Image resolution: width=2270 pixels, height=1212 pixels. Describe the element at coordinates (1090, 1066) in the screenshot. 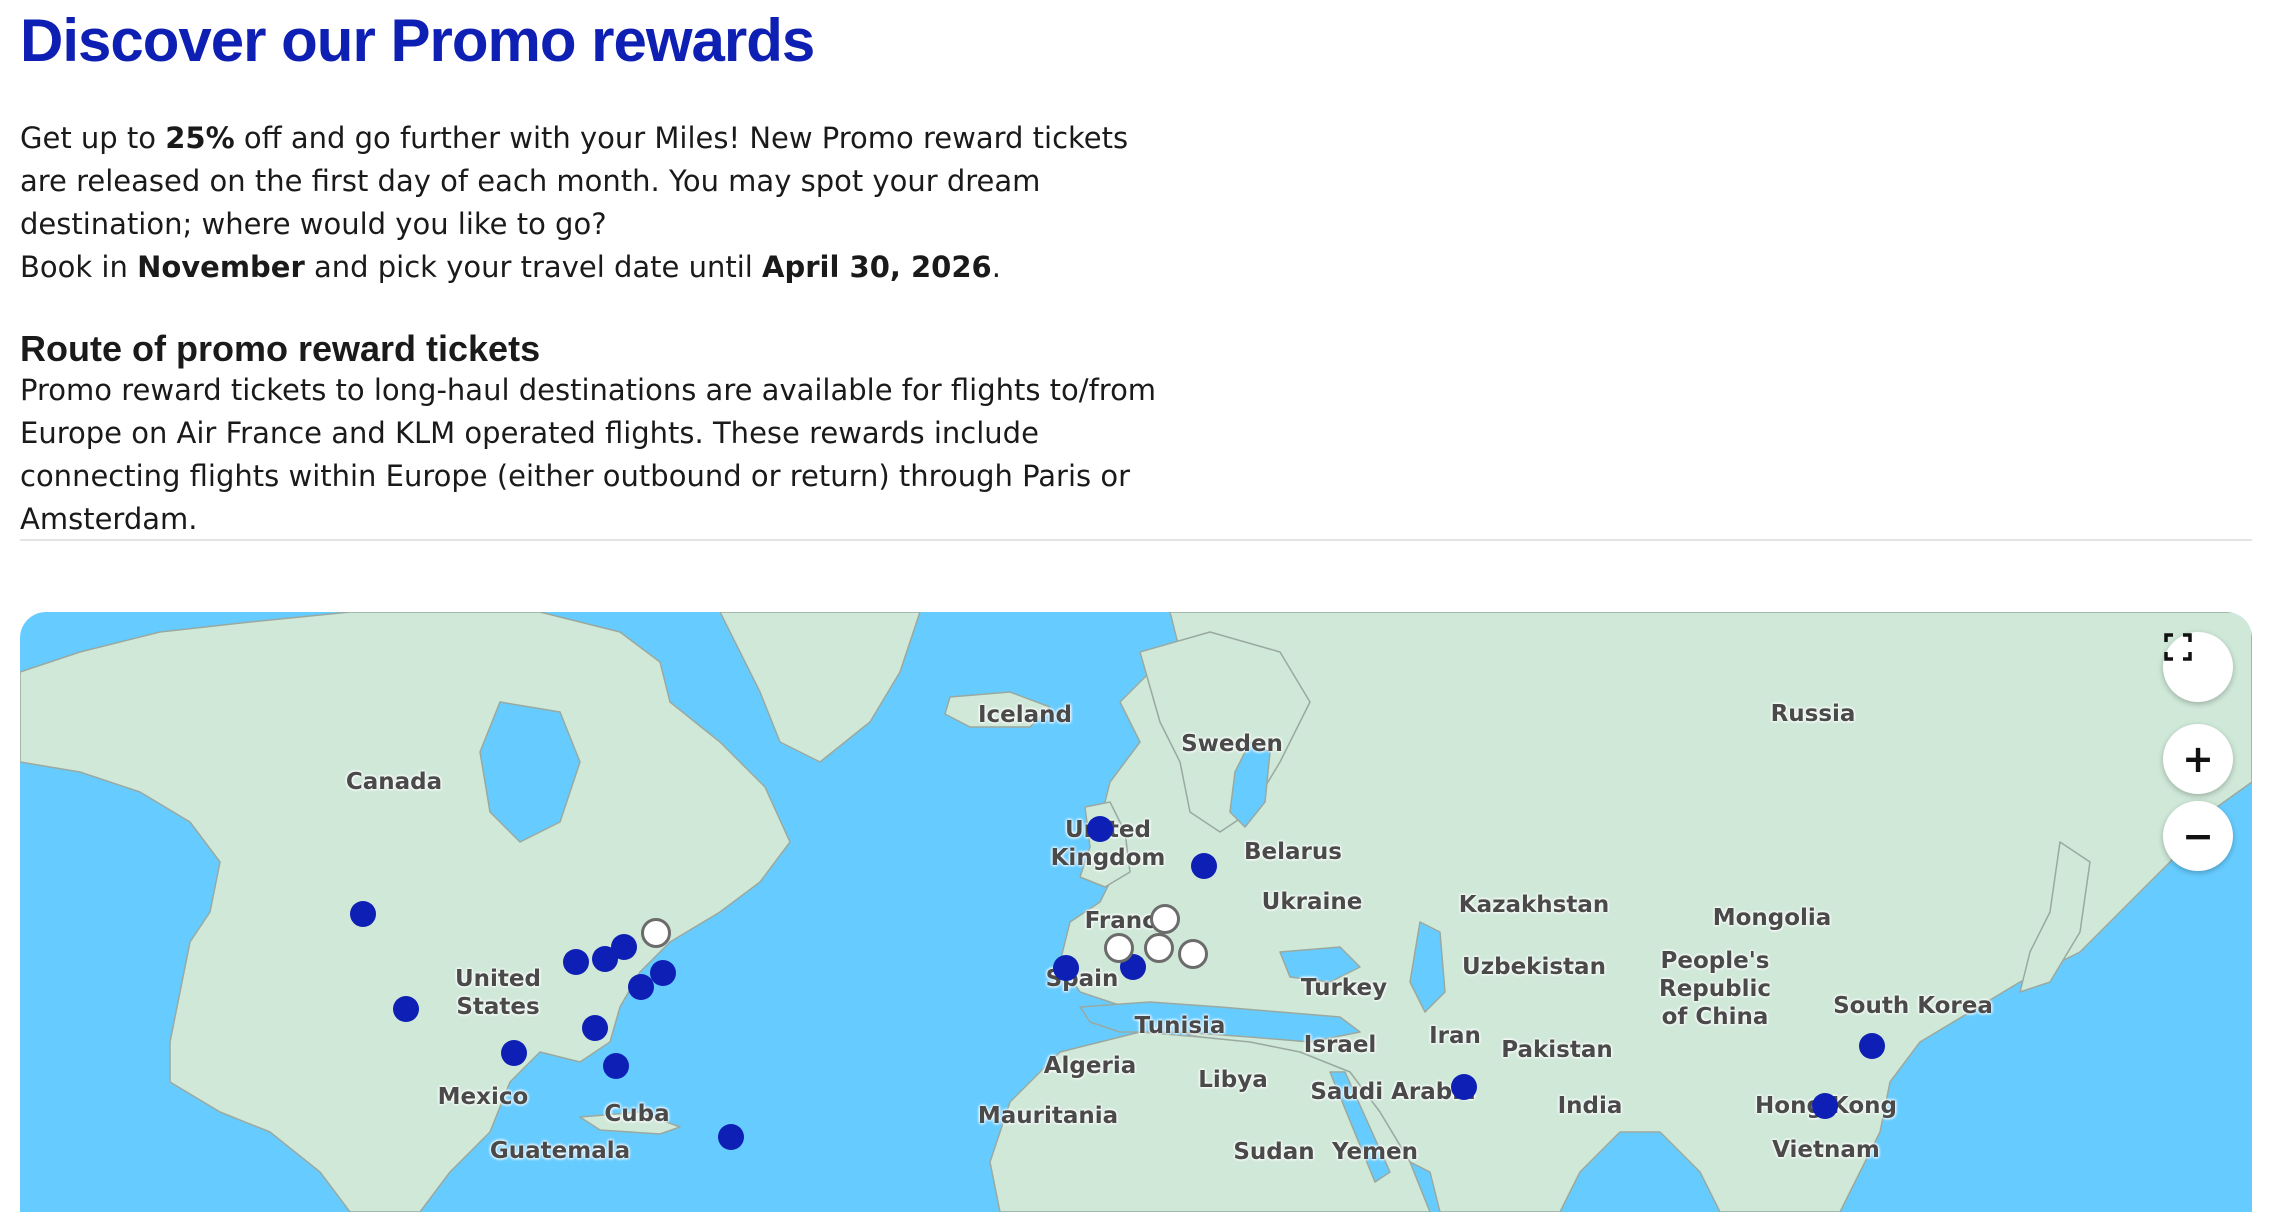

I see `map-label-algeria: Algeria` at that location.